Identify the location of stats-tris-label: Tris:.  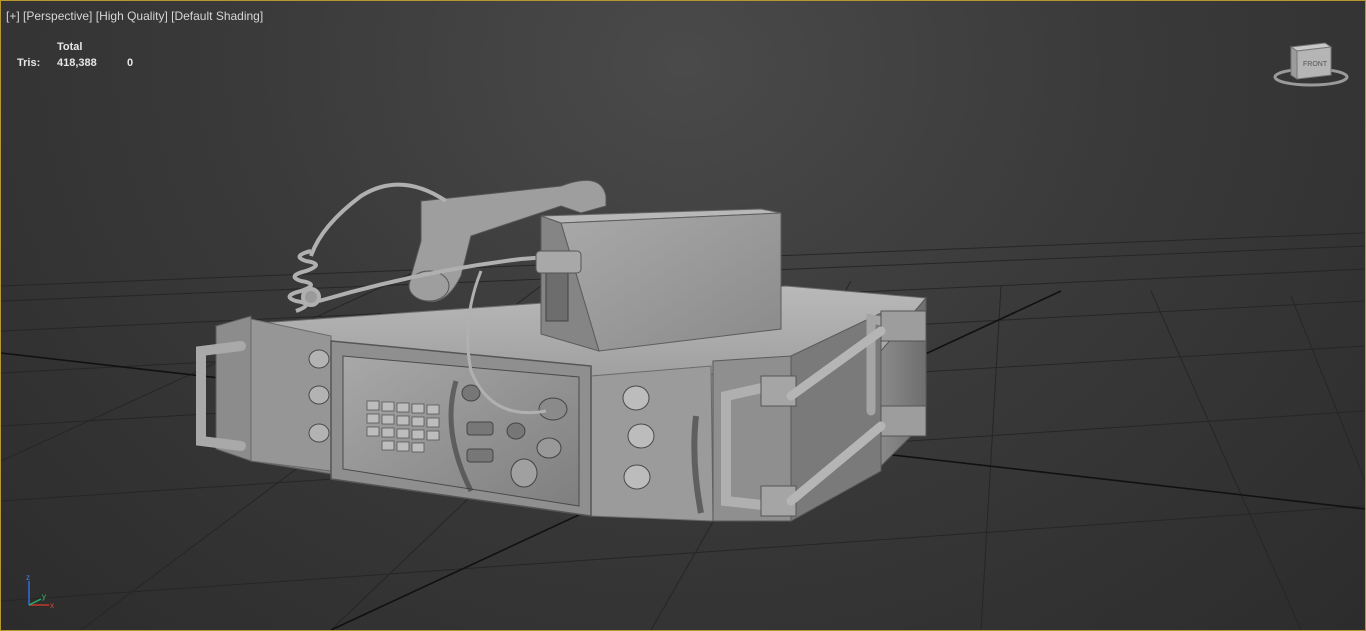
(29, 63).